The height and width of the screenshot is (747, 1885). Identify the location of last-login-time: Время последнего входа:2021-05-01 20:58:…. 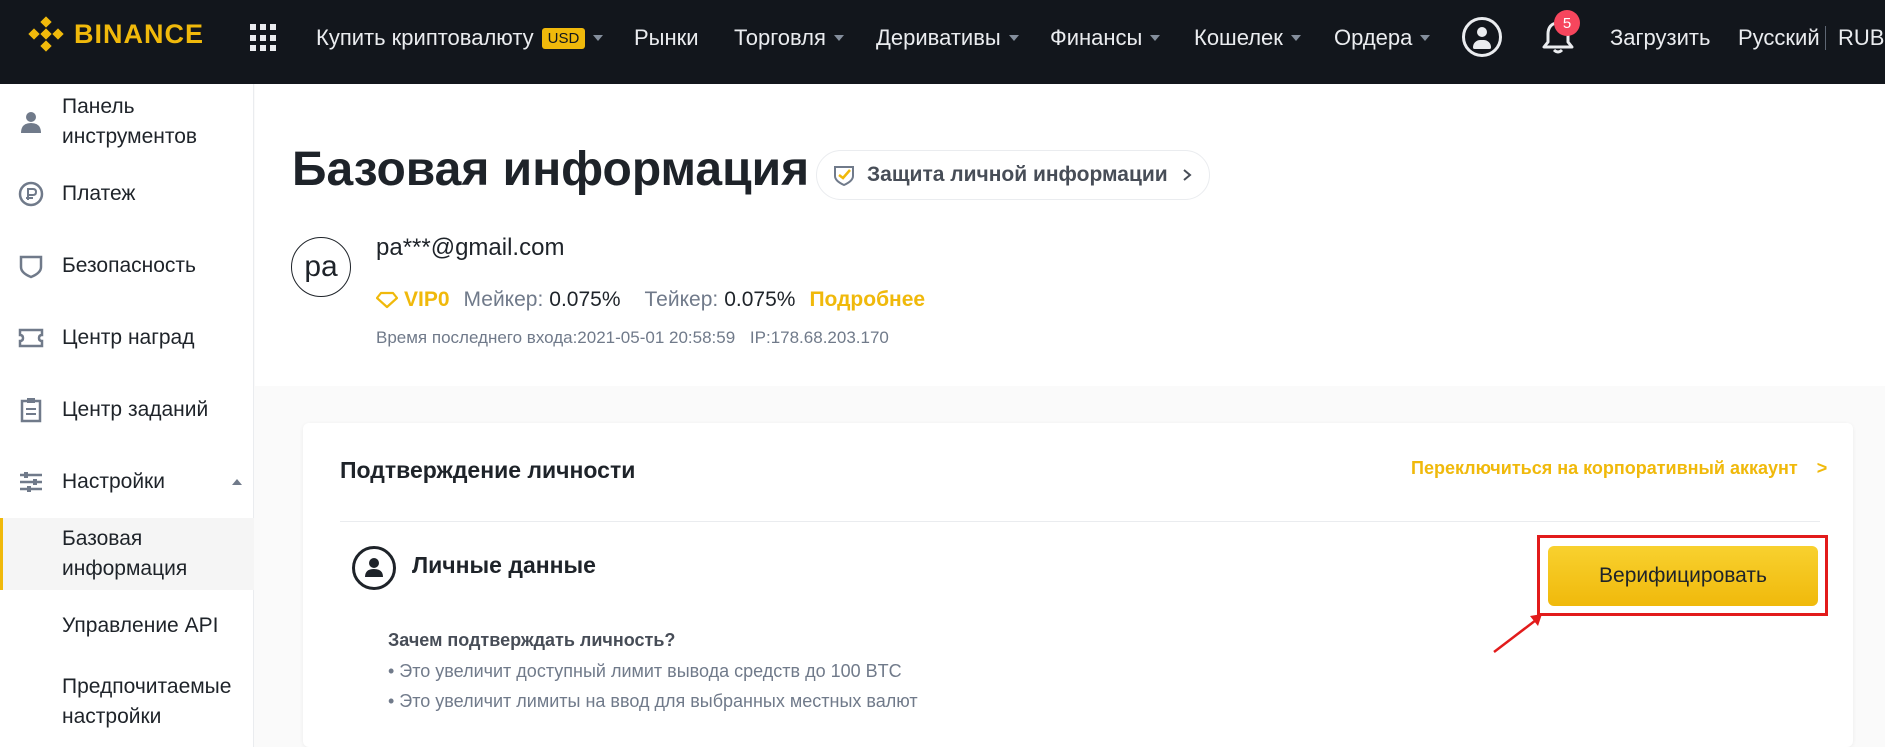
(556, 337).